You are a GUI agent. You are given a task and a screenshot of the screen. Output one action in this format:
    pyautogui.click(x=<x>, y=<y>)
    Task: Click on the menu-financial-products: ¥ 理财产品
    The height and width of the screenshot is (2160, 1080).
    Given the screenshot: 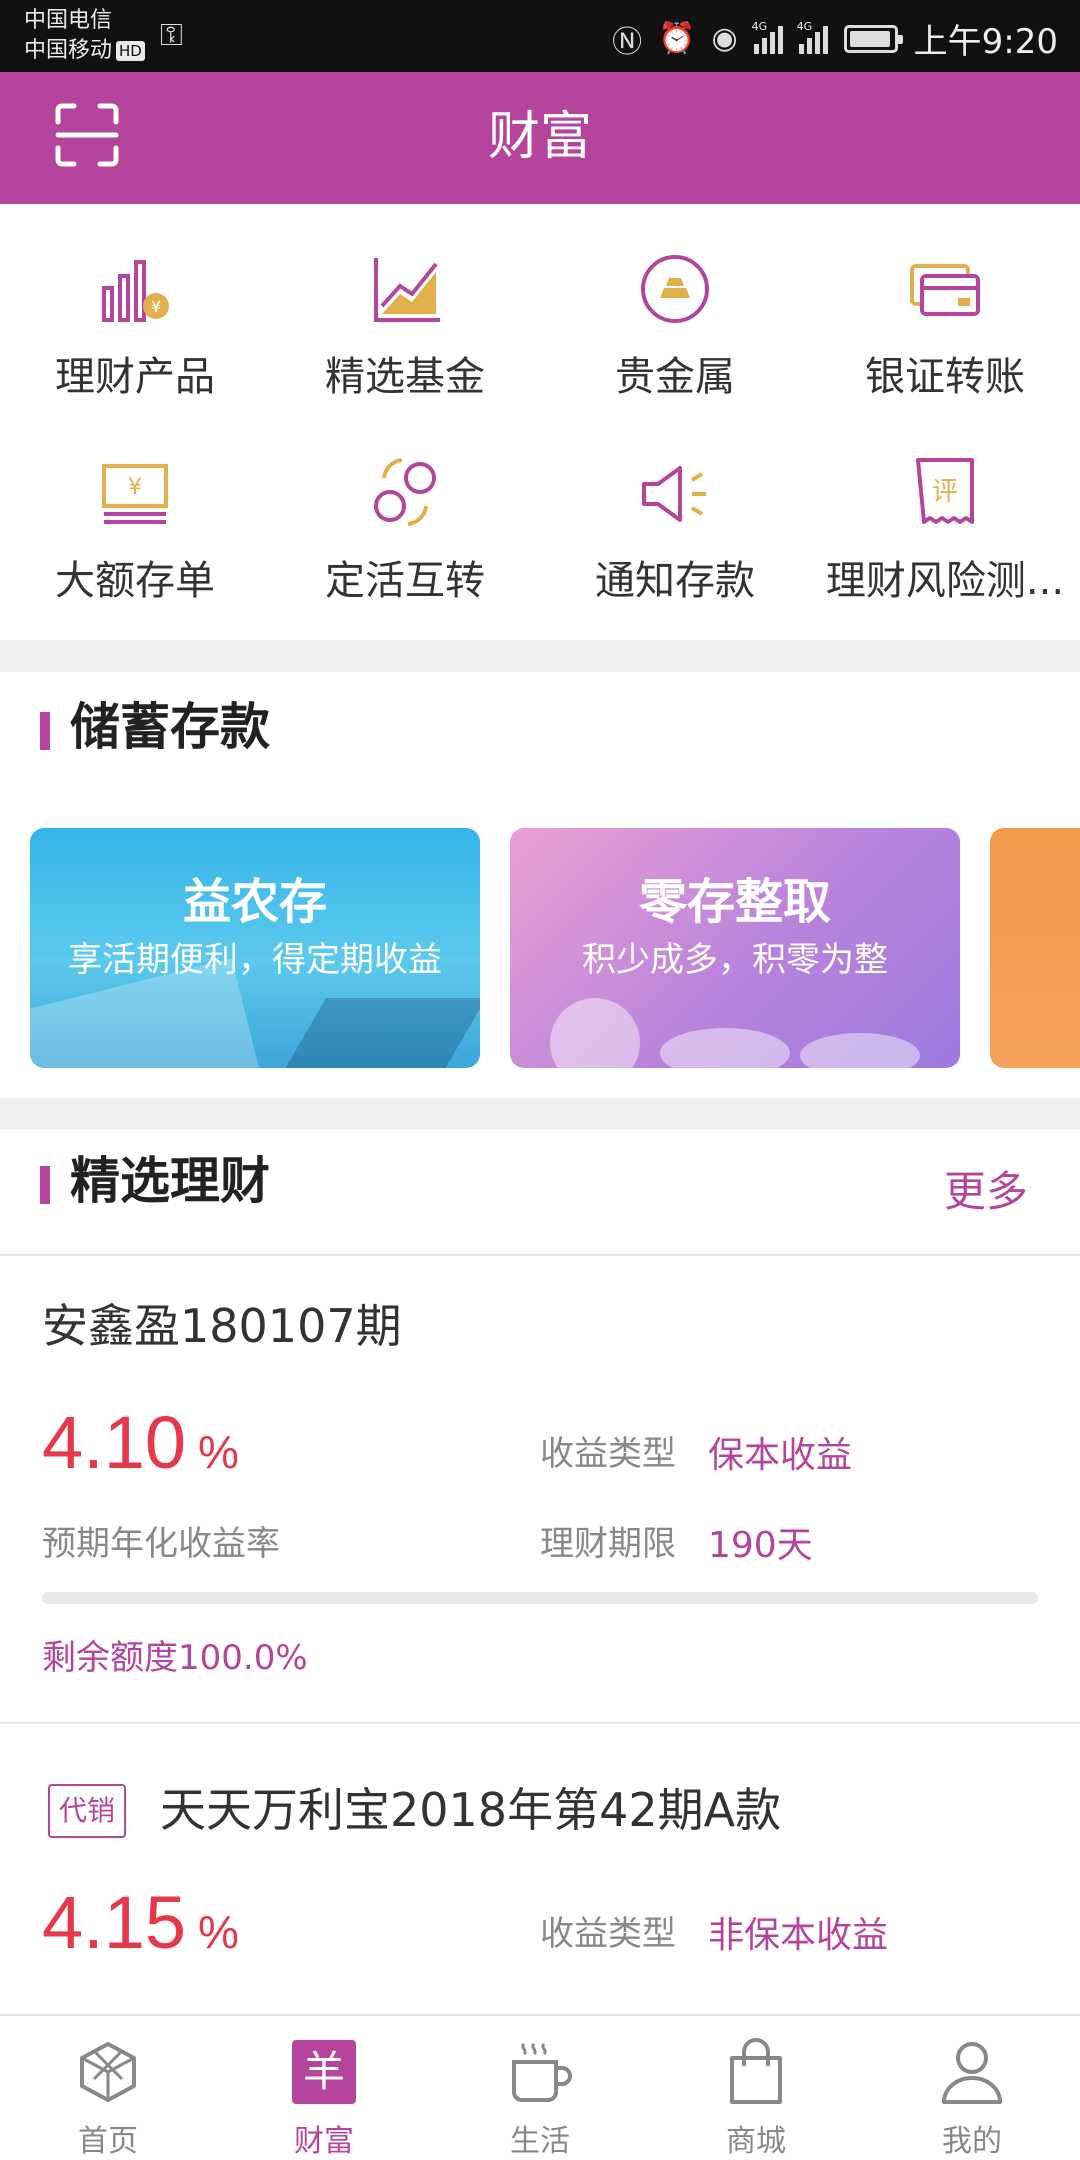 What is the action you would take?
    pyautogui.click(x=135, y=304)
    